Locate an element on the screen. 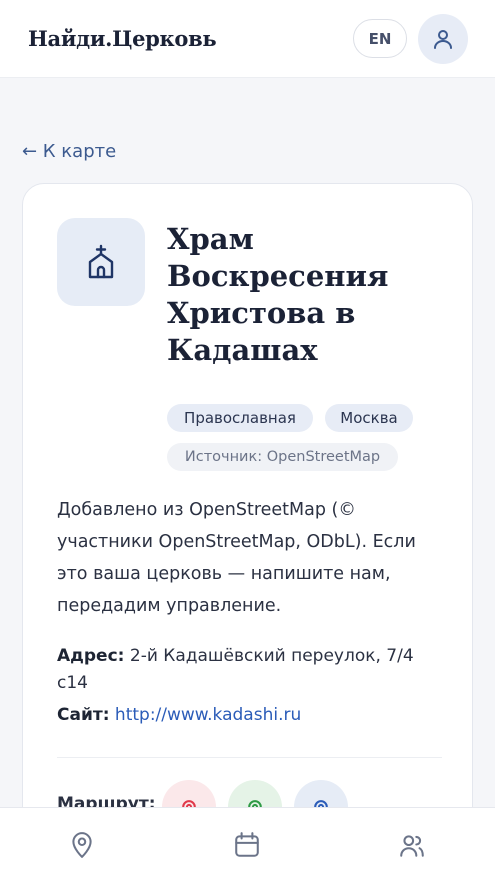 The image size is (495, 880). back-link-label: ← К карте is located at coordinates (69, 151).